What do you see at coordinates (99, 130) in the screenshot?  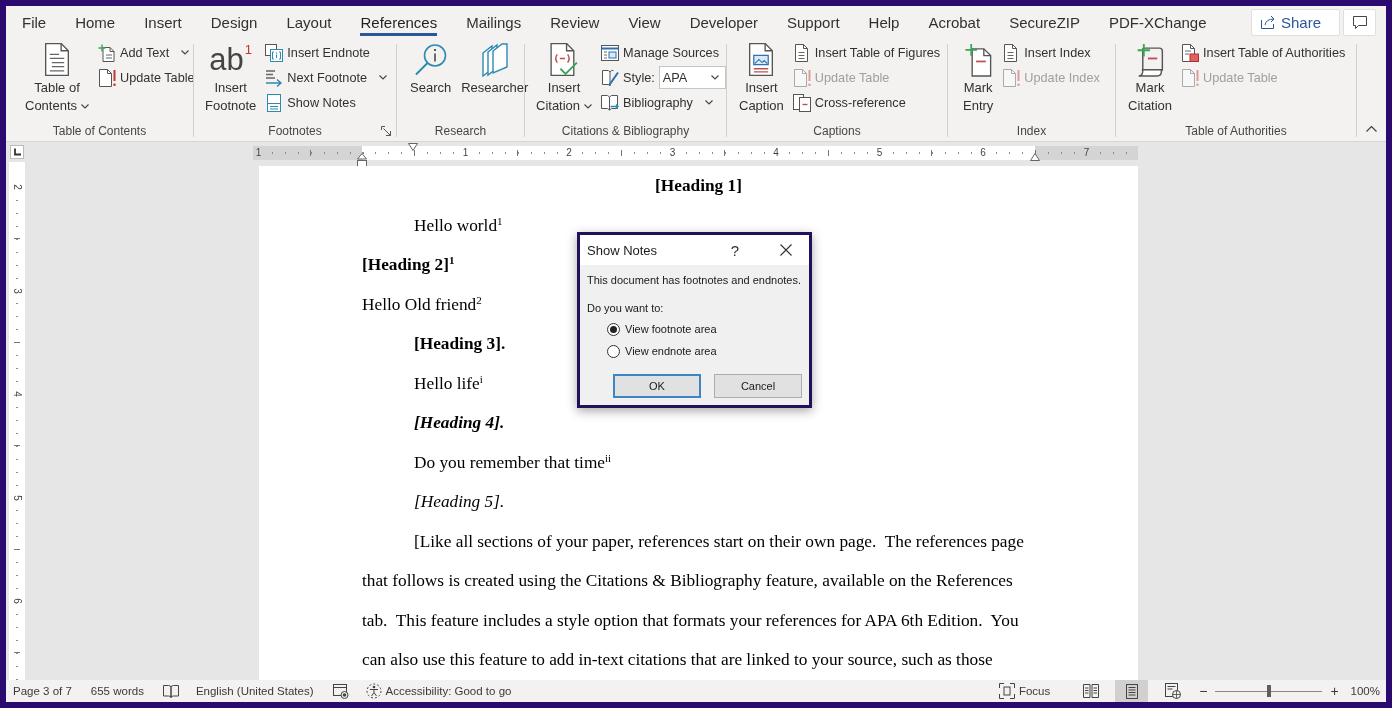 I see `group-label: Table of Contents` at bounding box center [99, 130].